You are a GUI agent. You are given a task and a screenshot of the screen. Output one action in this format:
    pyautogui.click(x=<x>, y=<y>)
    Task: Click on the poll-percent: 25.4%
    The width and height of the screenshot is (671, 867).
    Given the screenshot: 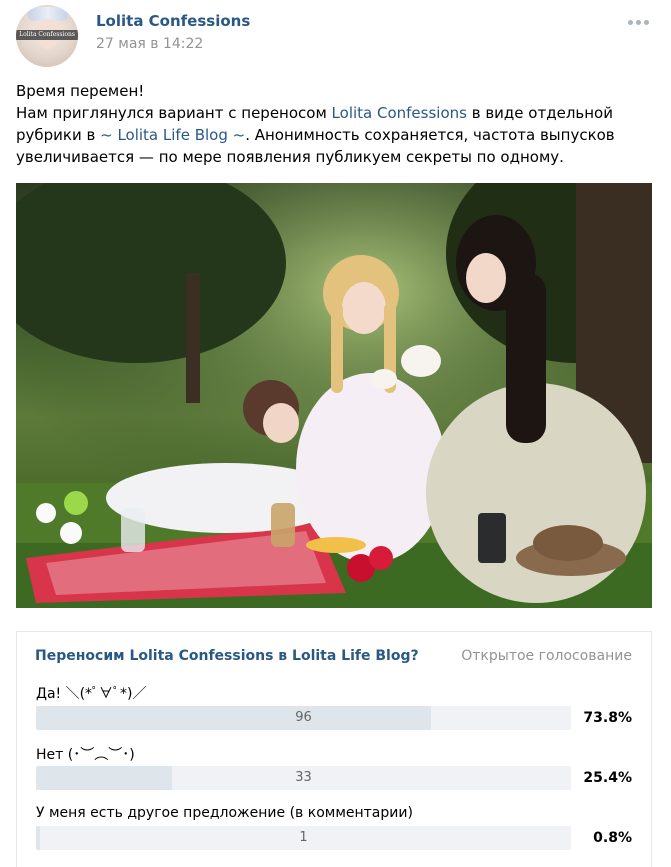 What is the action you would take?
    pyautogui.click(x=607, y=778)
    